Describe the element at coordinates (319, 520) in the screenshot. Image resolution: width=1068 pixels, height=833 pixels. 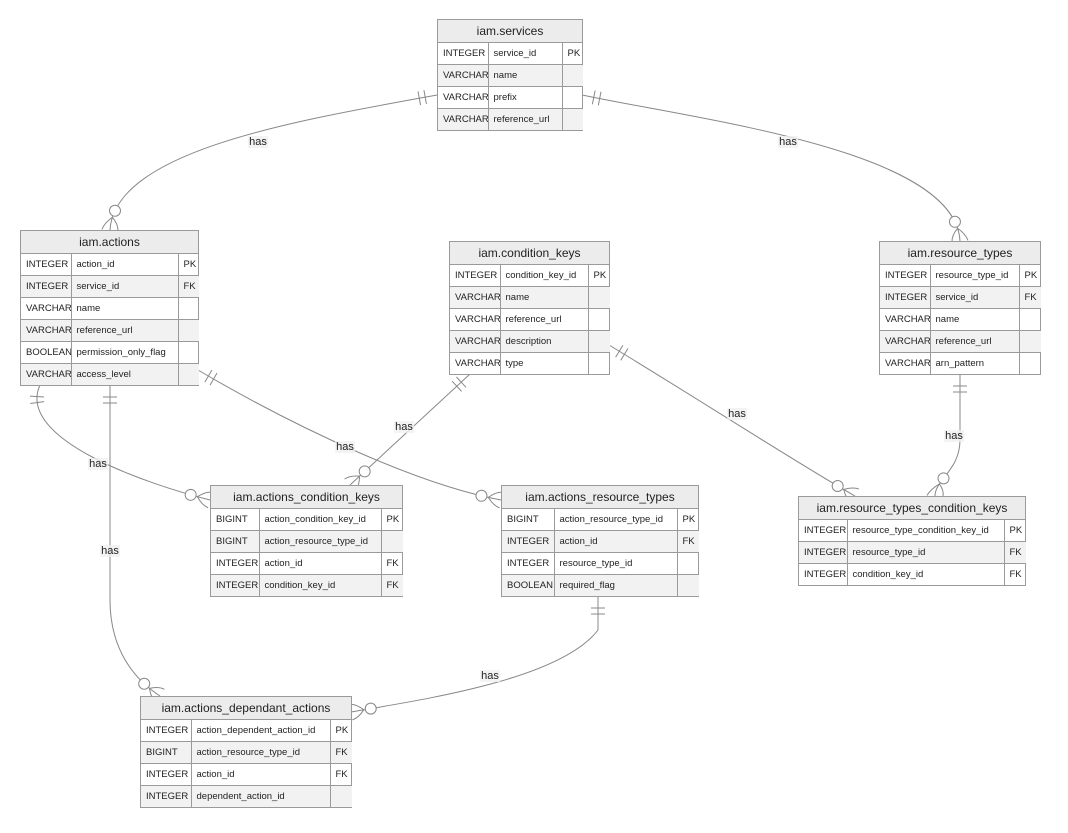
I see `attribute-name: action_condition_key_id` at that location.